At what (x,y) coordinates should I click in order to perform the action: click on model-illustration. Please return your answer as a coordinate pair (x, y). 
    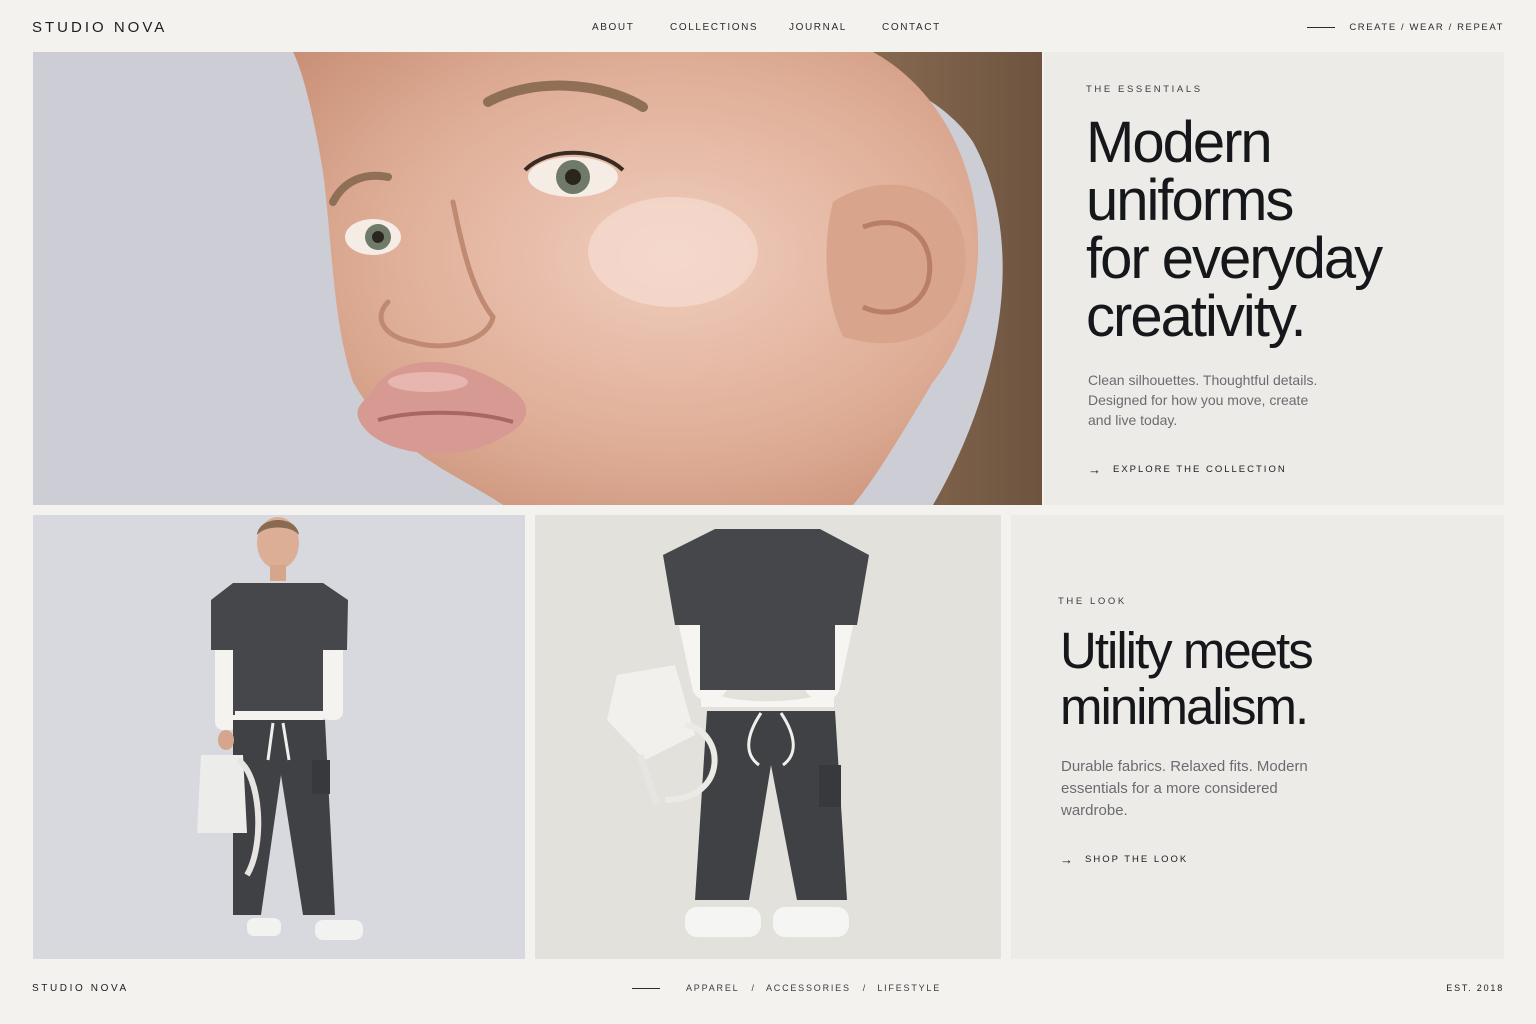
    Looking at the image, I should click on (279, 737).